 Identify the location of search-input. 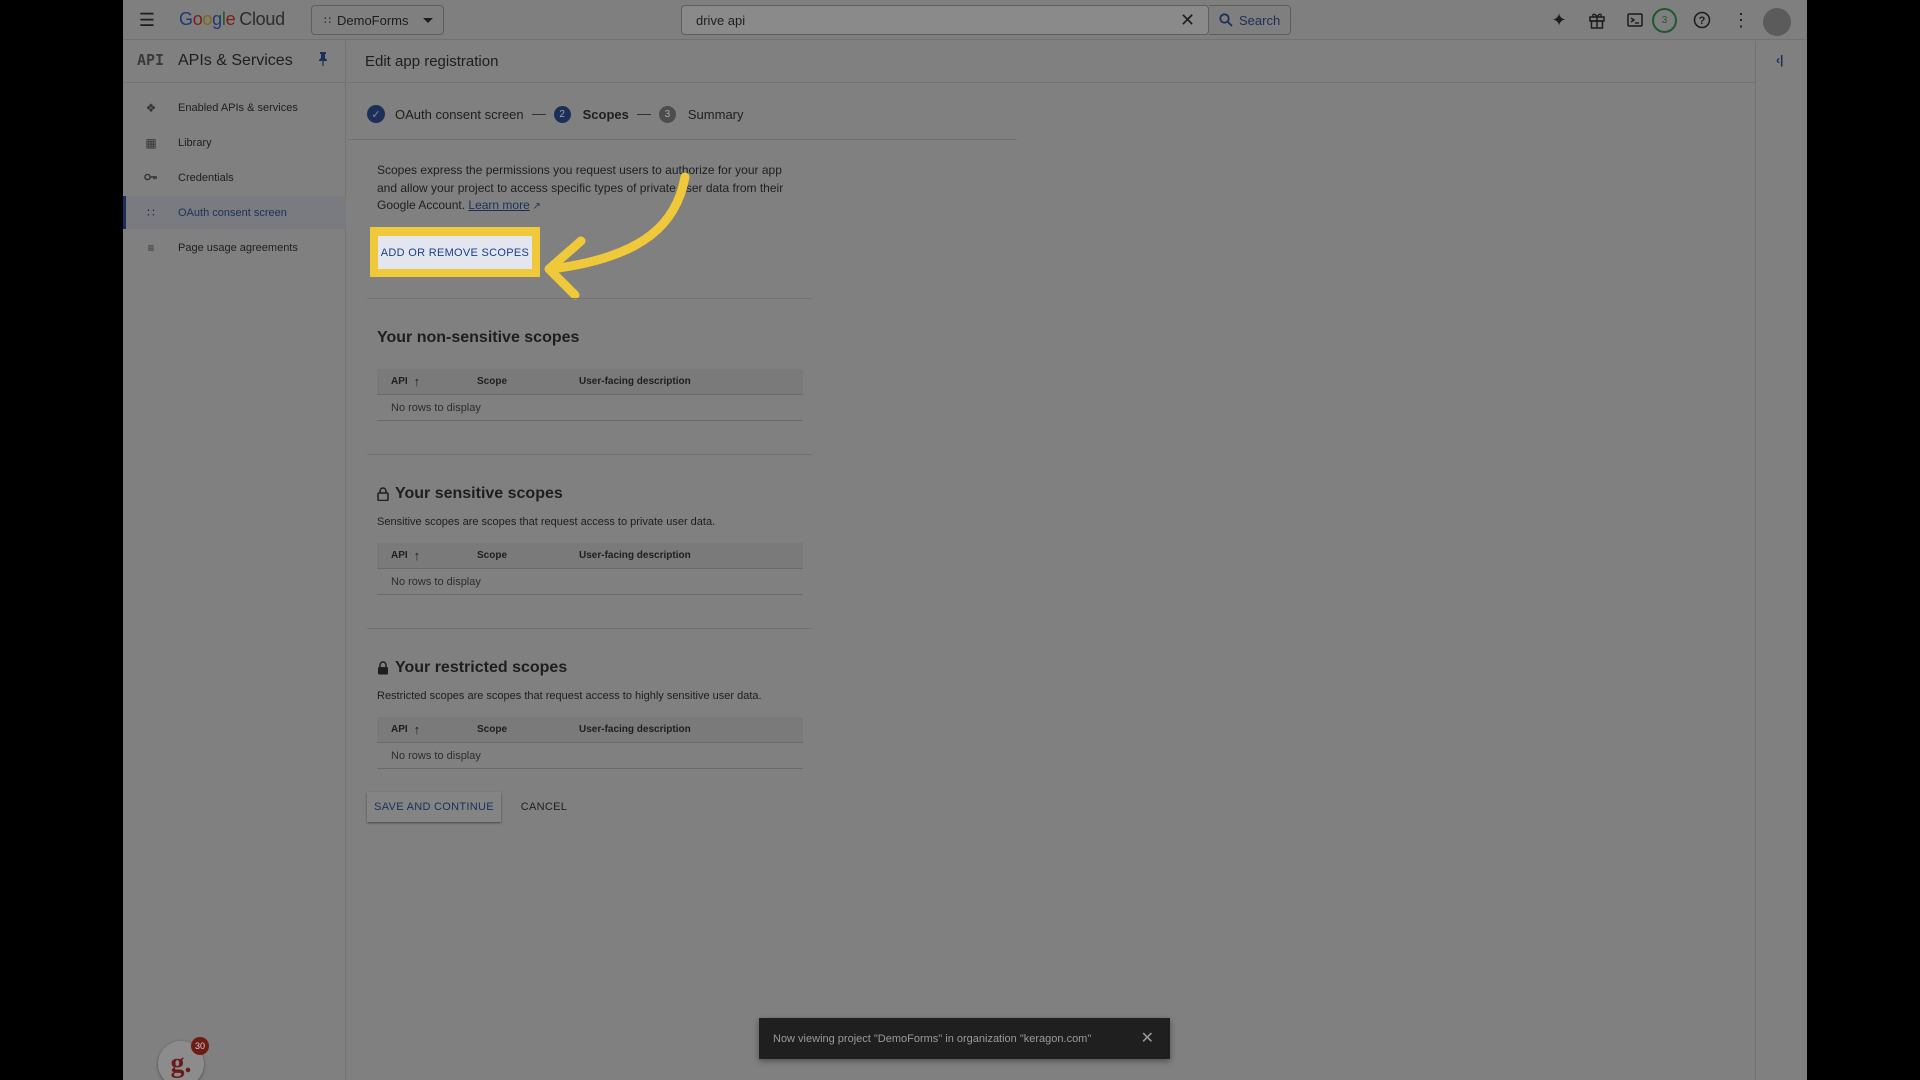
(922, 20).